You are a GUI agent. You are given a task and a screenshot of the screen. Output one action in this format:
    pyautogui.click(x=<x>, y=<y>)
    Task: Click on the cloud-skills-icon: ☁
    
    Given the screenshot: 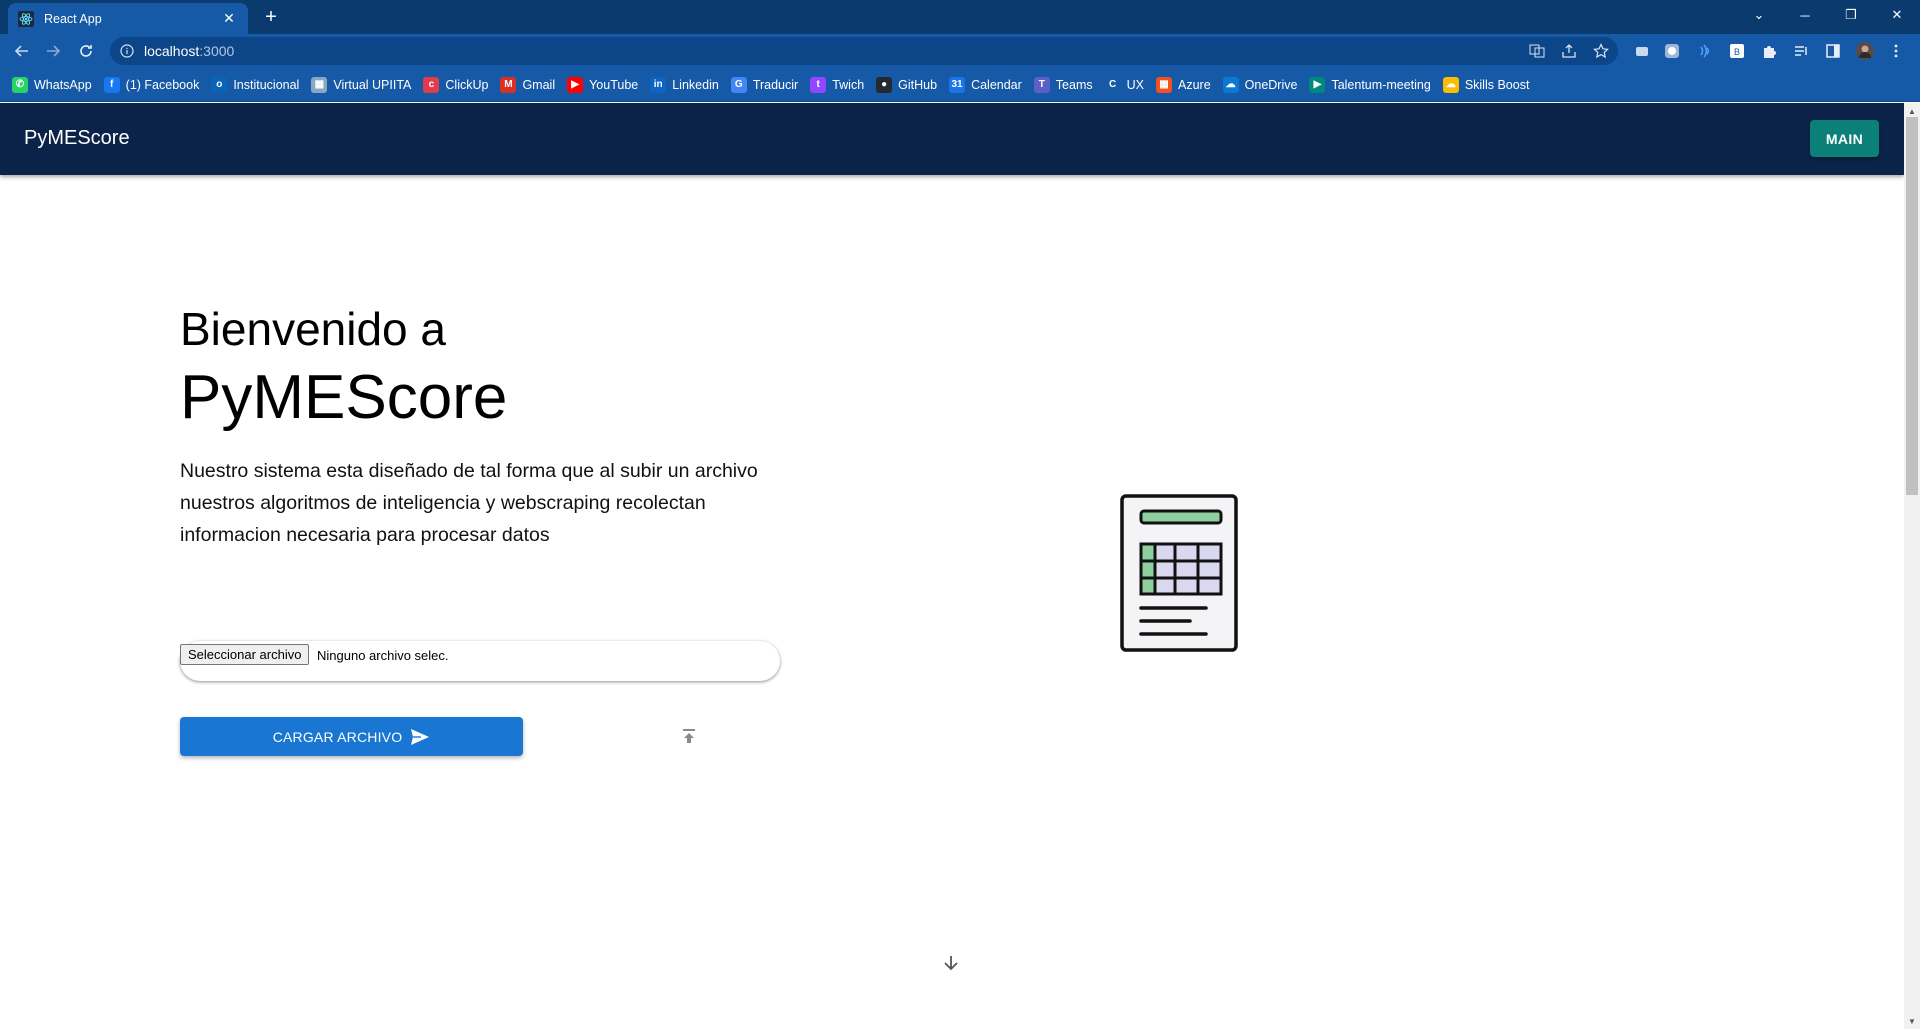 What is the action you would take?
    pyautogui.click(x=1450, y=84)
    